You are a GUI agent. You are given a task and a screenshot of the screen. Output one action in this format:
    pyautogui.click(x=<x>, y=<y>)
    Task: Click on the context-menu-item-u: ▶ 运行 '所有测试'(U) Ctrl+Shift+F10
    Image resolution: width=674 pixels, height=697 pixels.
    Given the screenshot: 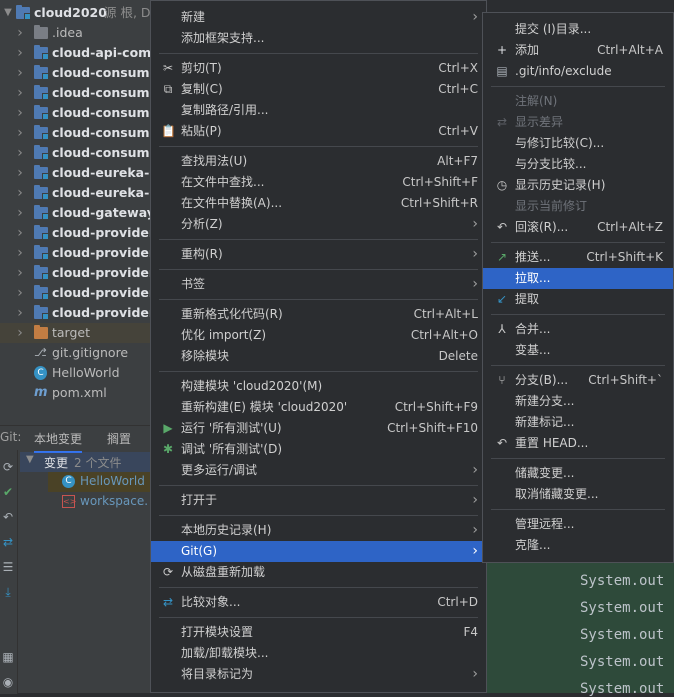 What is the action you would take?
    pyautogui.click(x=318, y=428)
    